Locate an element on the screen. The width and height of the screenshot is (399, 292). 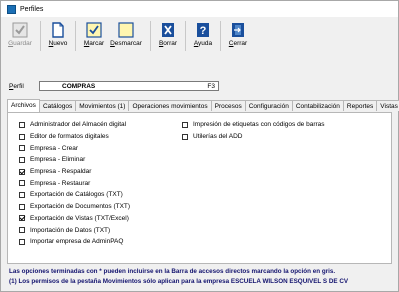
app-icon is located at coordinates (11, 9).